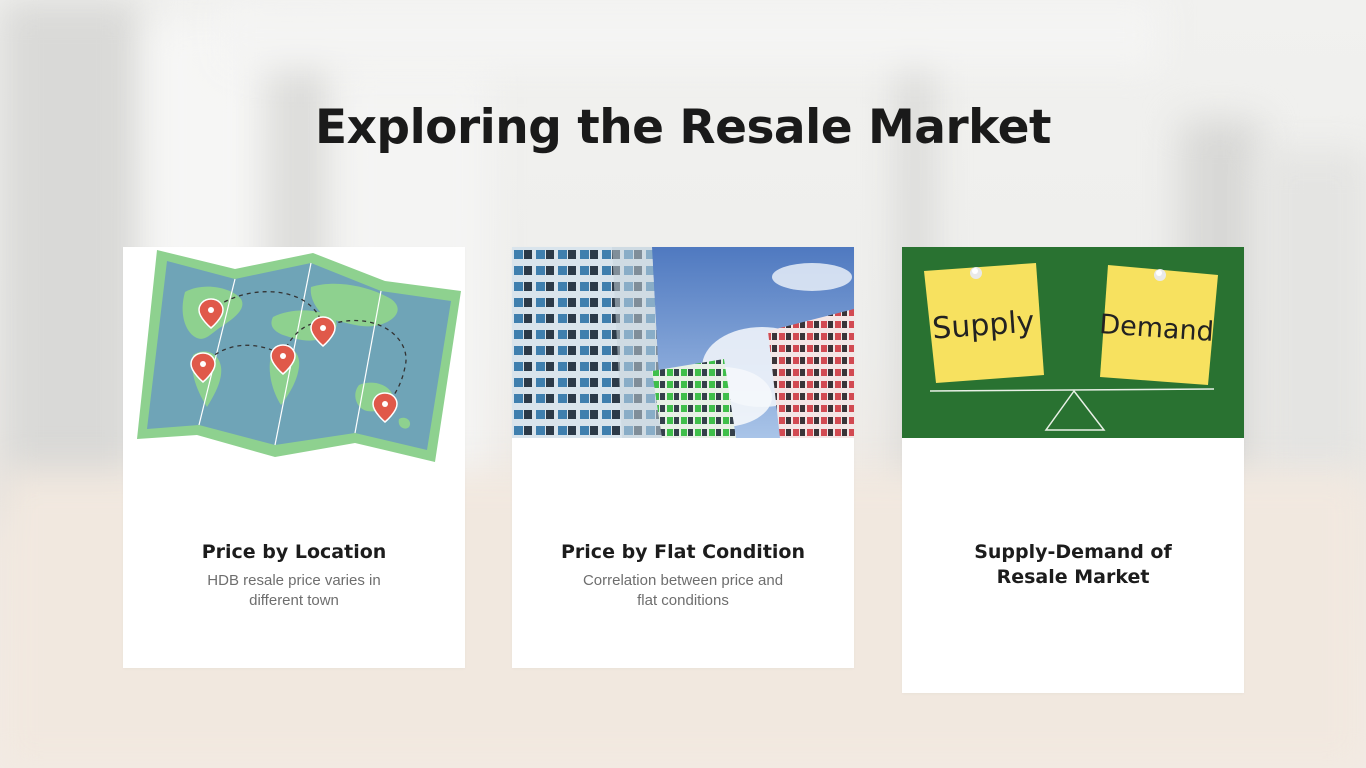 The width and height of the screenshot is (1366, 768). Describe the element at coordinates (294, 354) in the screenshot. I see `world-map-icon` at that location.